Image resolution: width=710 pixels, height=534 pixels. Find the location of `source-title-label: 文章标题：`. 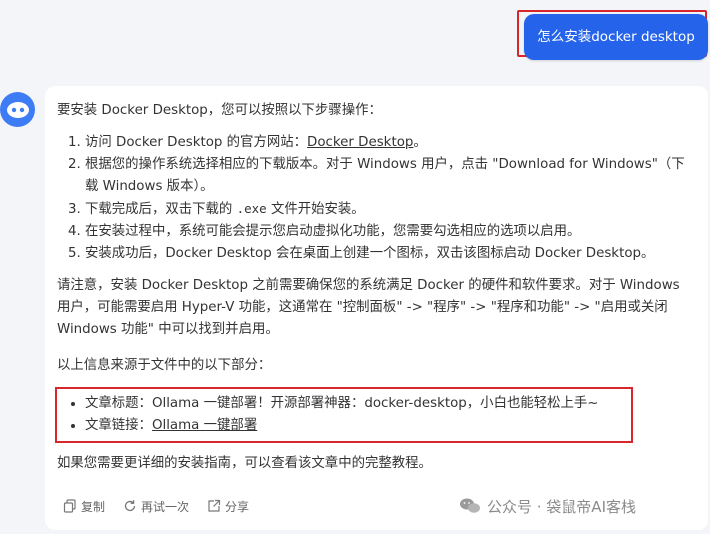

source-title-label: 文章标题： is located at coordinates (118, 403).